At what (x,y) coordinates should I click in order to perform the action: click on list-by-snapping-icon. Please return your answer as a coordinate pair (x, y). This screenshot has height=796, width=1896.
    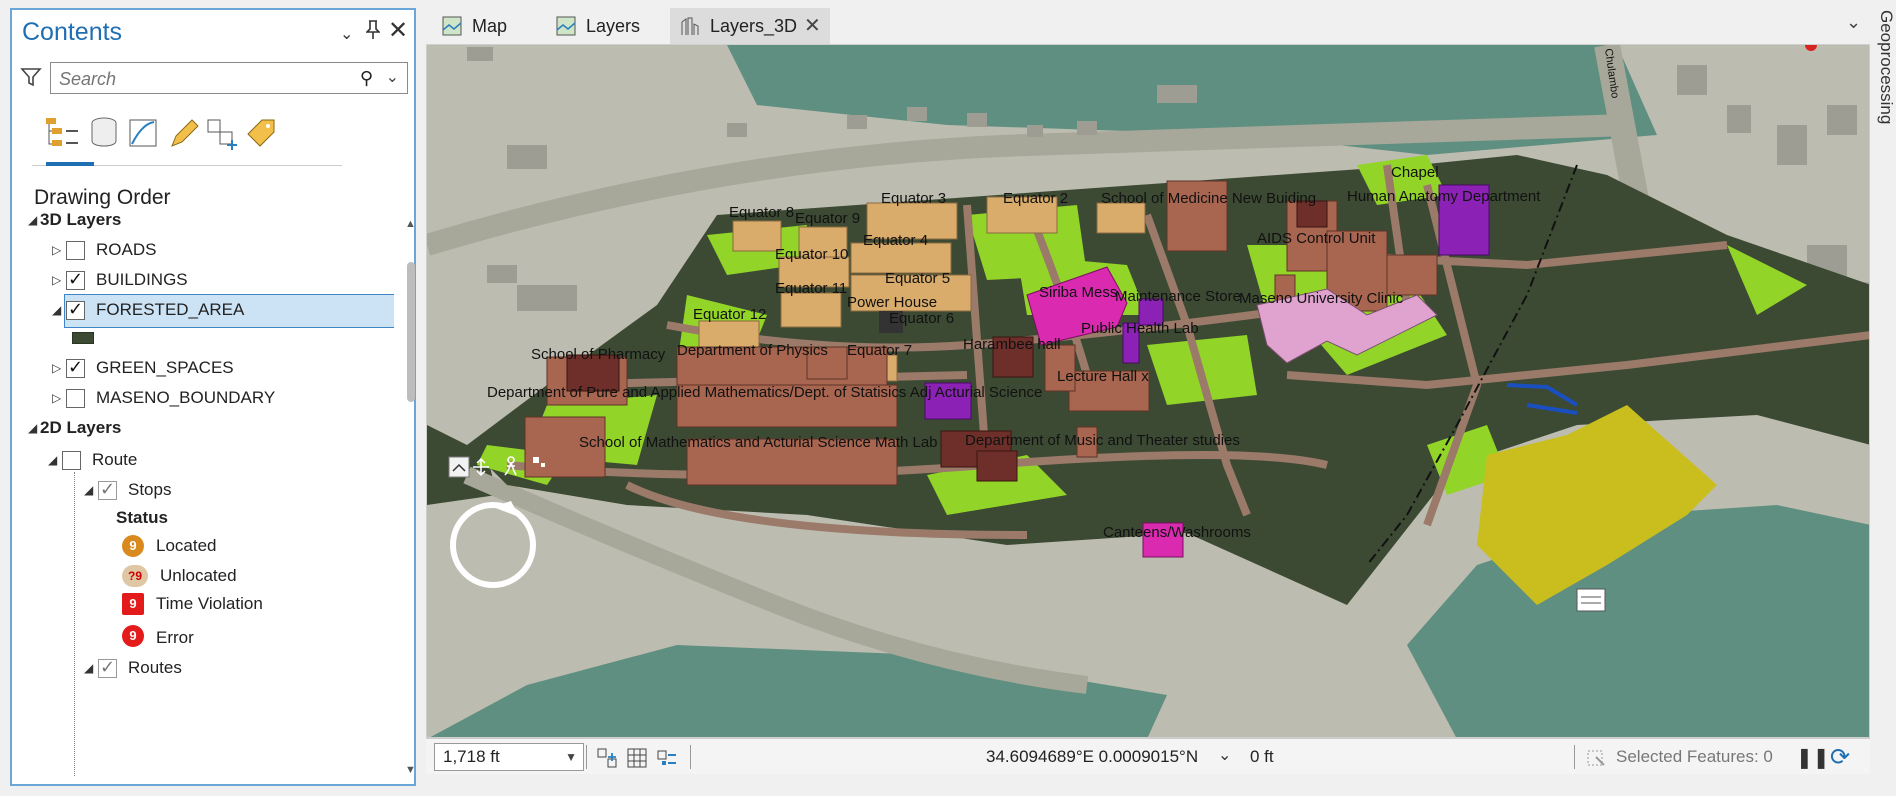
    Looking at the image, I should click on (222, 133).